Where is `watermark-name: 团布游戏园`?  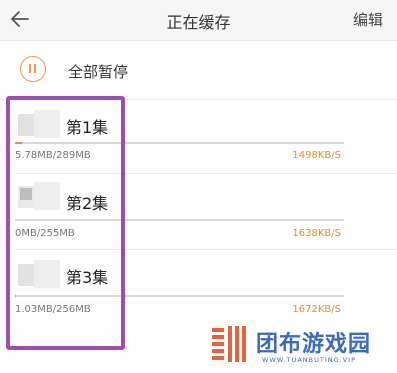 watermark-name: 团布游戏园 is located at coordinates (314, 344).